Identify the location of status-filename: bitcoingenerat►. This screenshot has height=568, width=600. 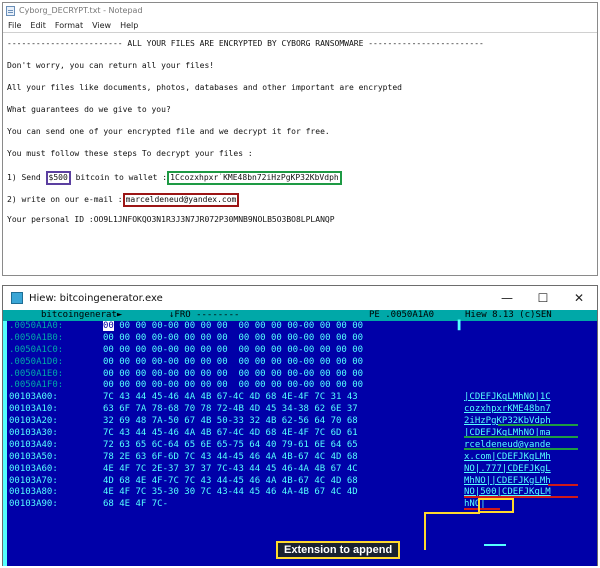
(82, 315).